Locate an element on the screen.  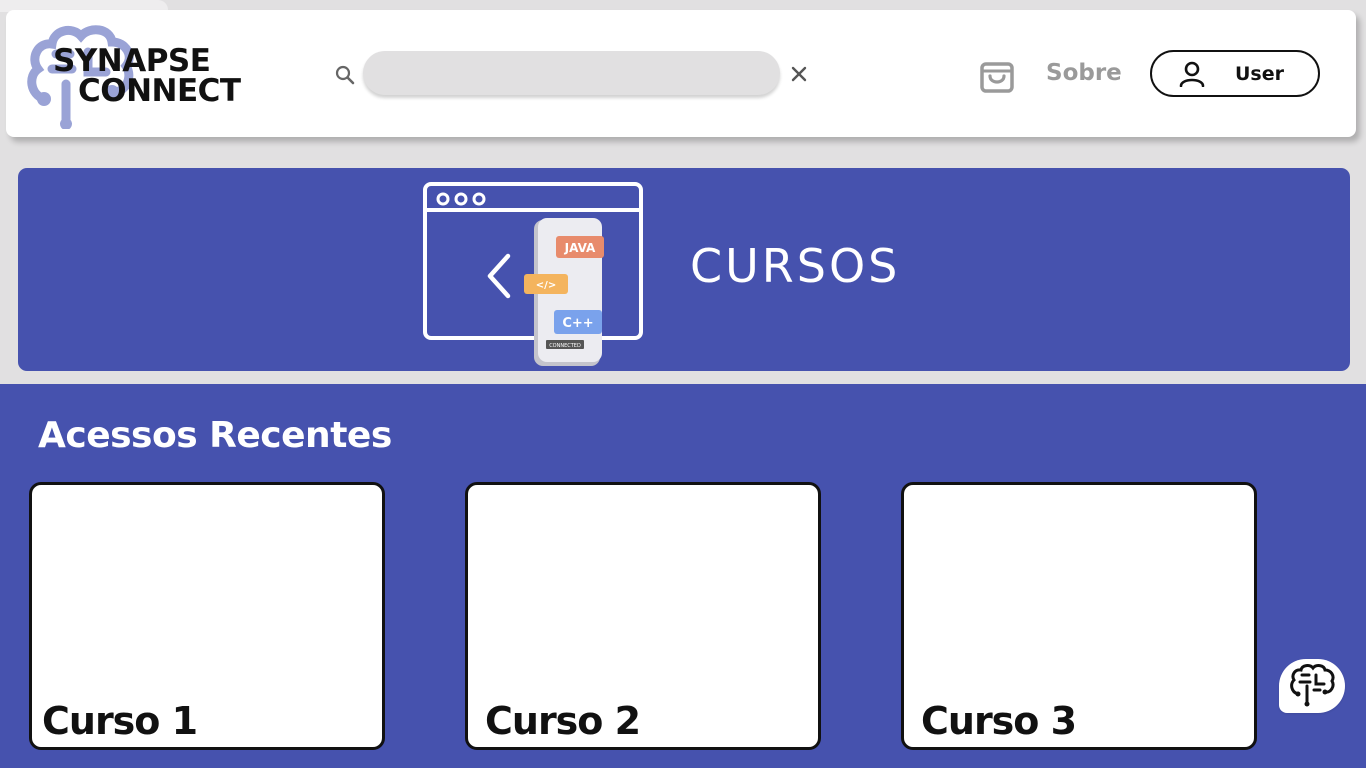
brand-logo: SYNAPSE CONNECT is located at coordinates (146, 76).